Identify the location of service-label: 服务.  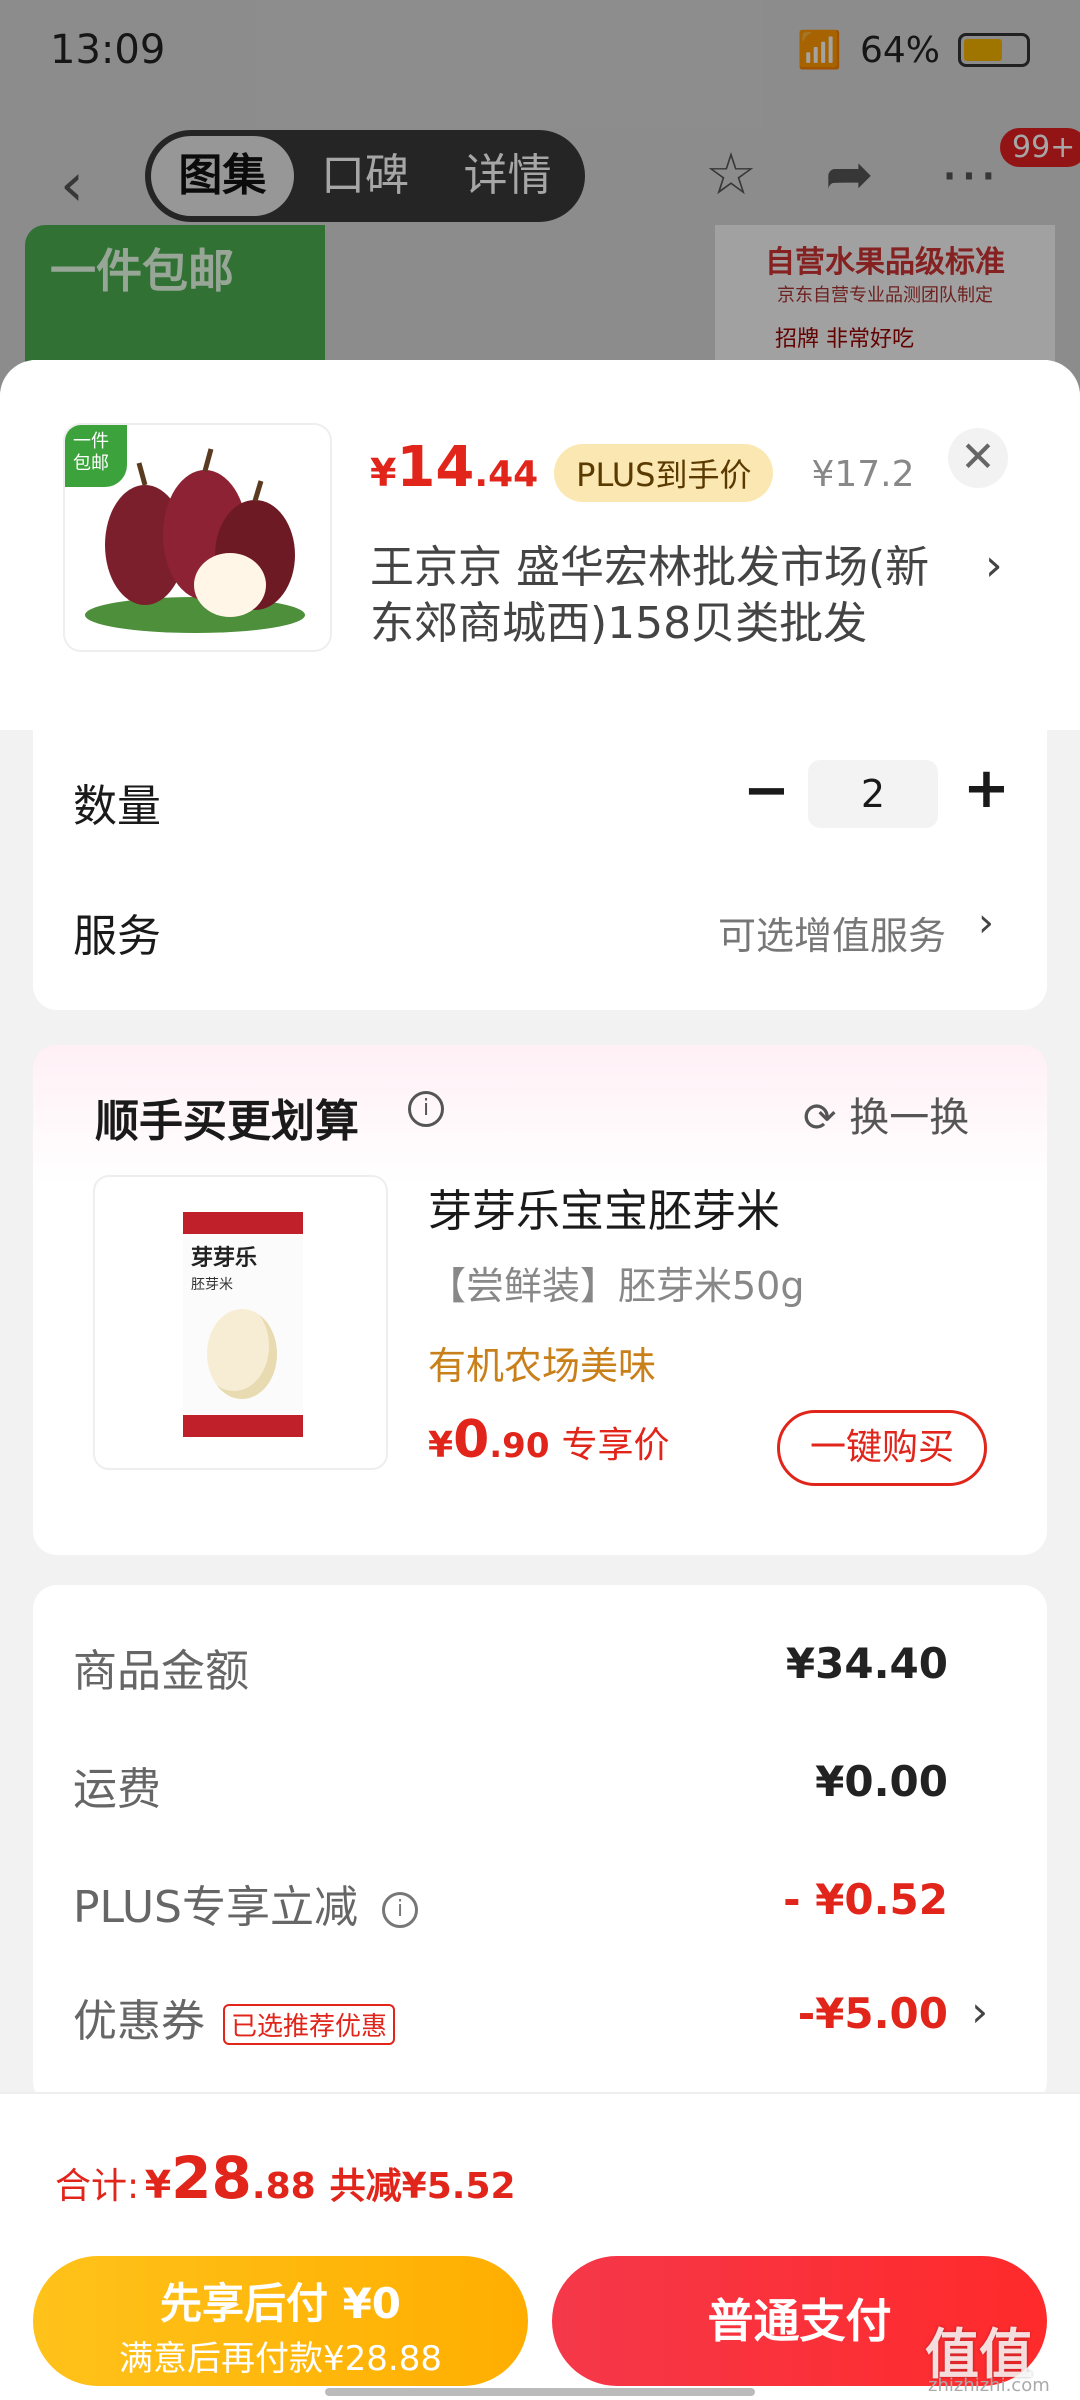
(117, 936).